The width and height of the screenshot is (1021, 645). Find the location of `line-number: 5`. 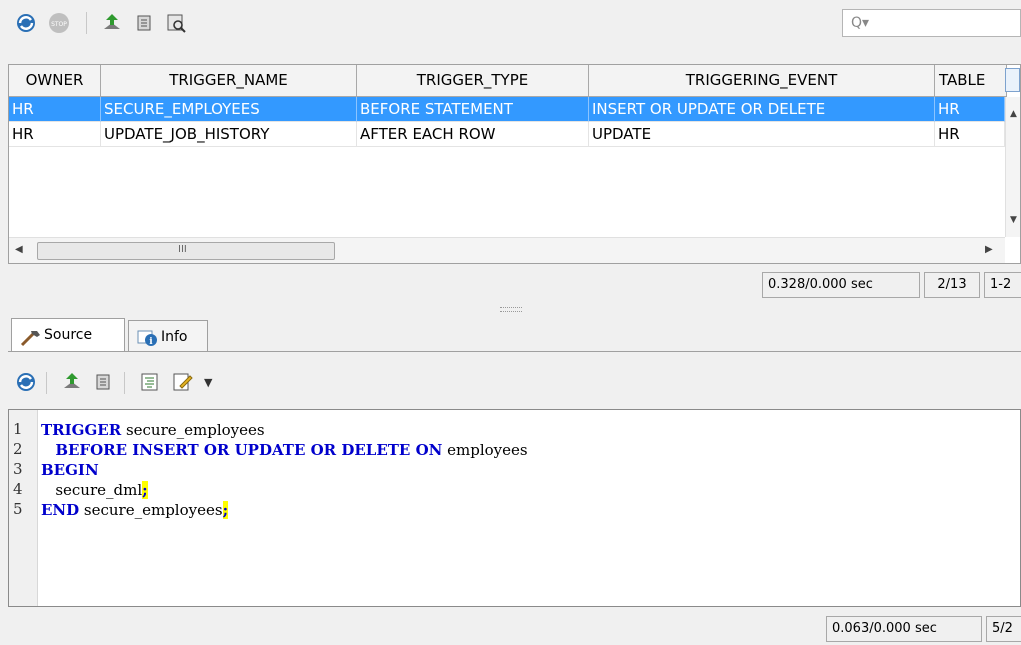

line-number: 5 is located at coordinates (18, 509).